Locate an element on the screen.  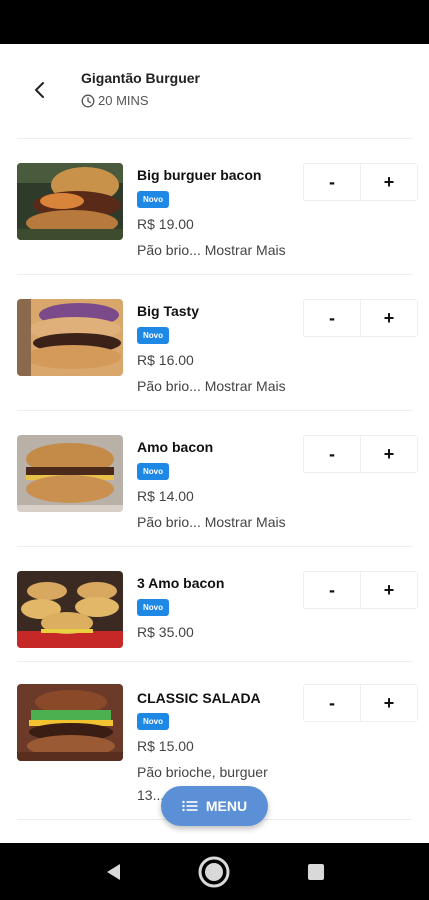
product-price: R$ 19.00 is located at coordinates (165, 224).